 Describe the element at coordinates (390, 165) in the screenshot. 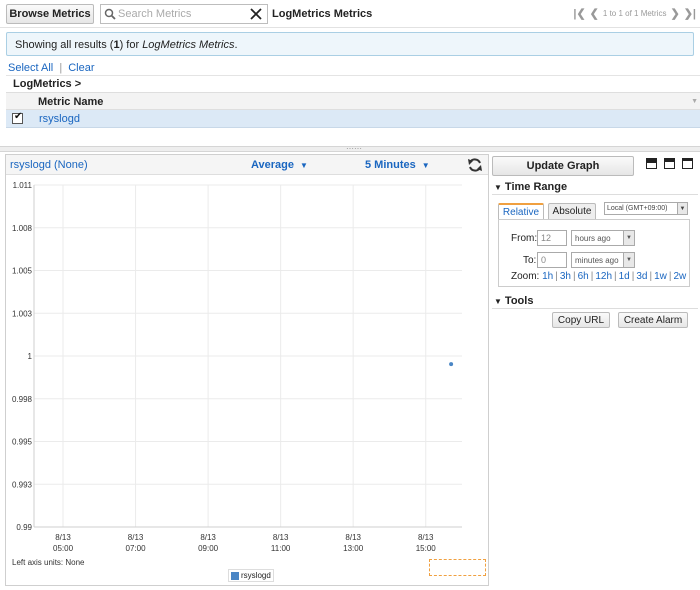

I see `period-value: 5 Minutes` at that location.